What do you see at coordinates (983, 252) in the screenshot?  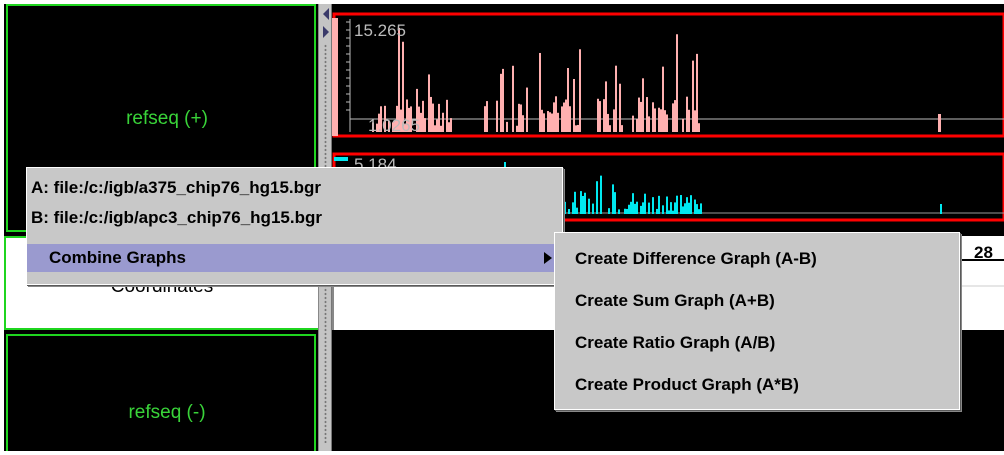 I see `ruler-tick-label: 28` at bounding box center [983, 252].